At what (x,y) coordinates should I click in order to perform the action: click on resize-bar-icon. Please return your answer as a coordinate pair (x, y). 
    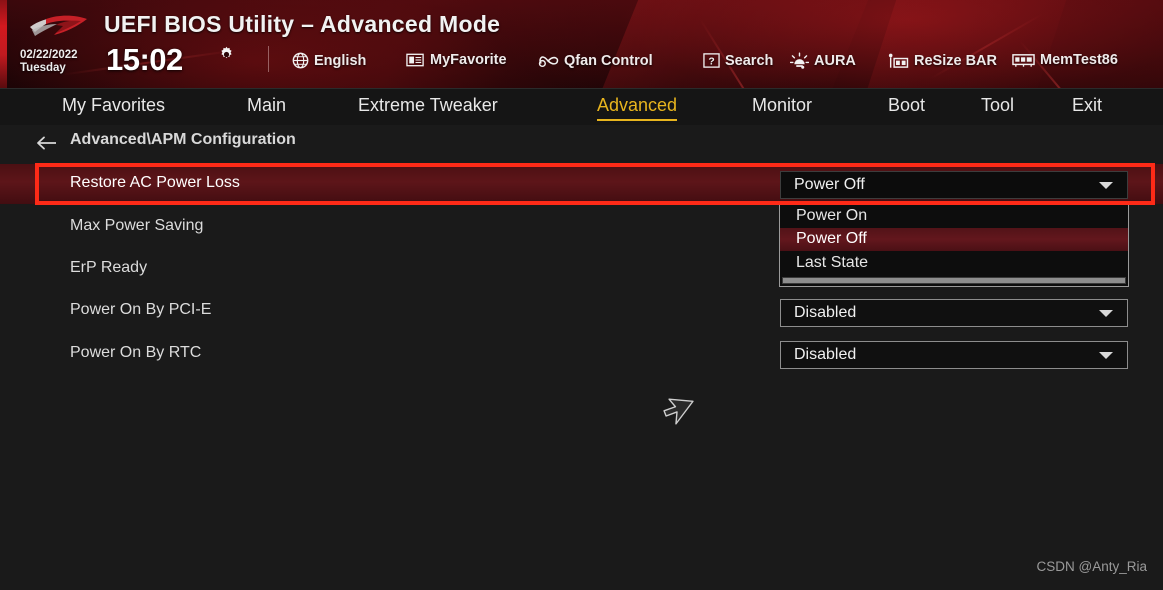
    Looking at the image, I should click on (898, 61).